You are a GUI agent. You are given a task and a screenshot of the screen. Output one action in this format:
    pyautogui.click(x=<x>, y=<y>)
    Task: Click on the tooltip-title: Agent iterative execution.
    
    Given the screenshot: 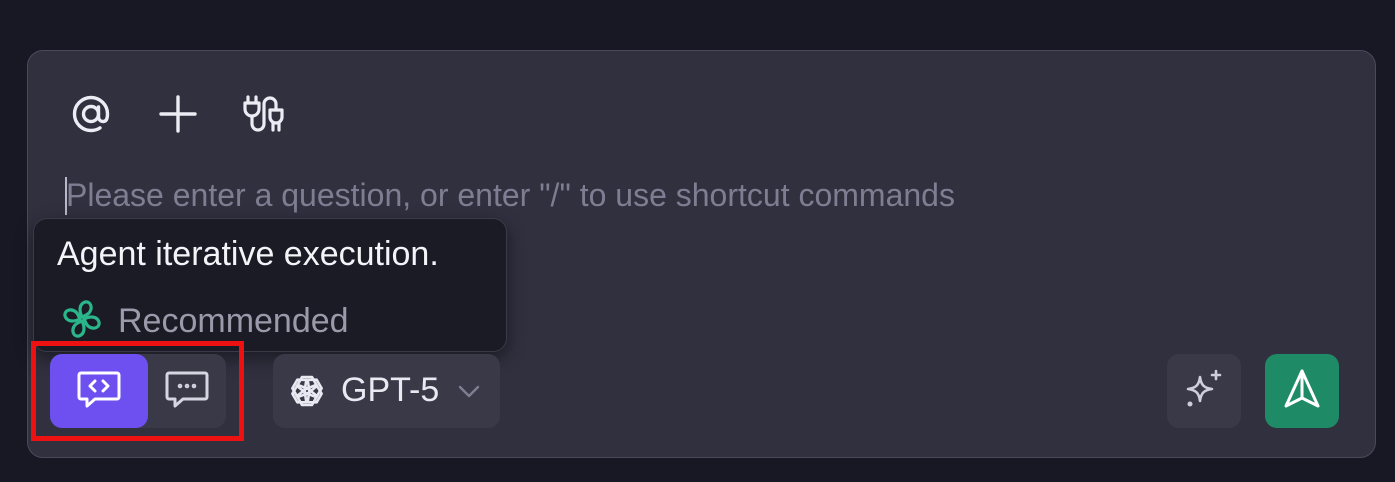 What is the action you would take?
    pyautogui.click(x=248, y=254)
    